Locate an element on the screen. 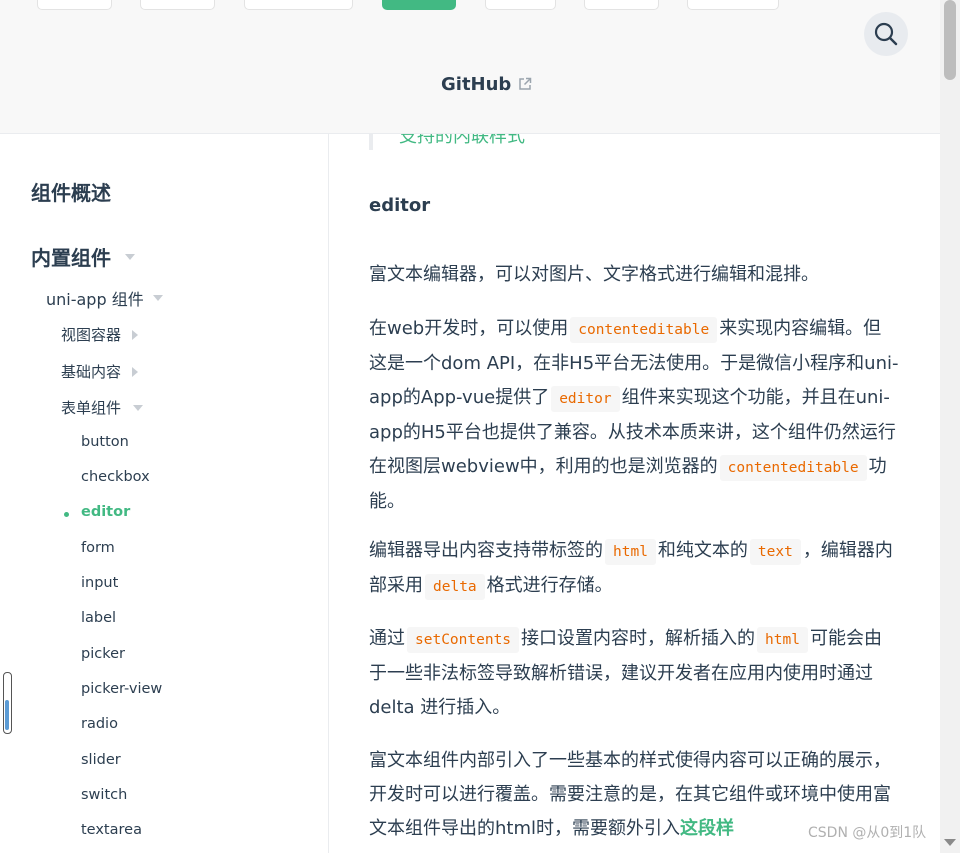 This screenshot has height=853, width=960. sidebar-item-label: textarea is located at coordinates (111, 830).